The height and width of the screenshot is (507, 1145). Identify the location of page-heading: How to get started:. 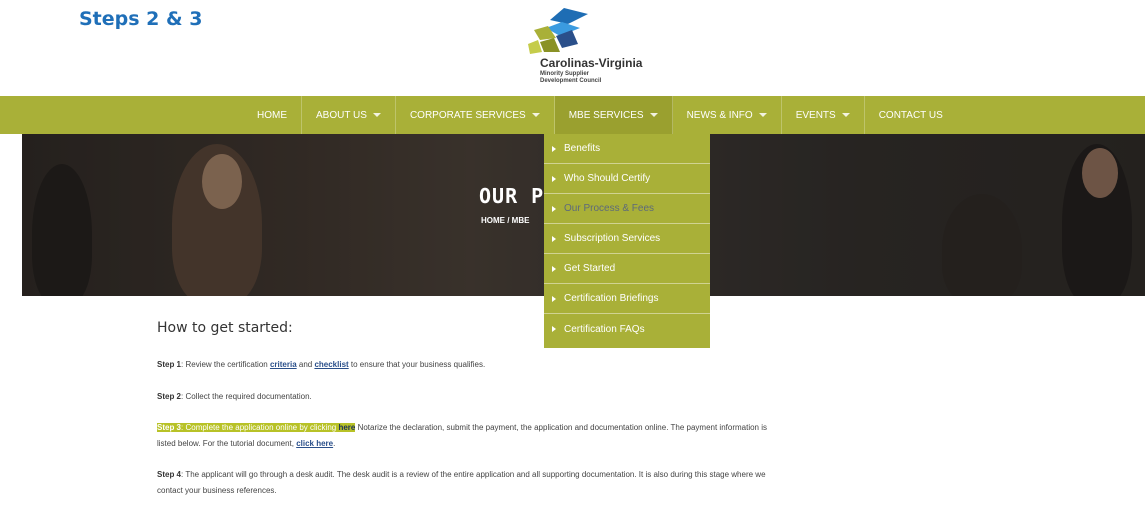
(225, 328).